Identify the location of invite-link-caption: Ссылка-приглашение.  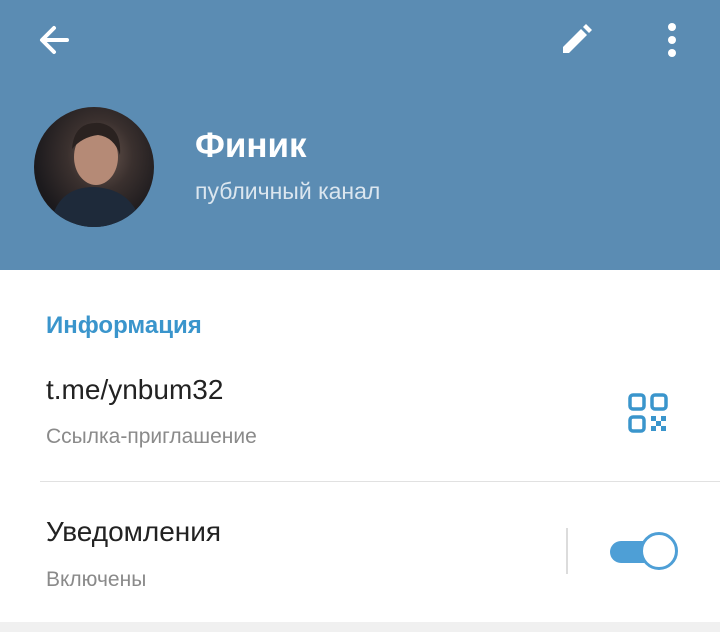
(151, 436).